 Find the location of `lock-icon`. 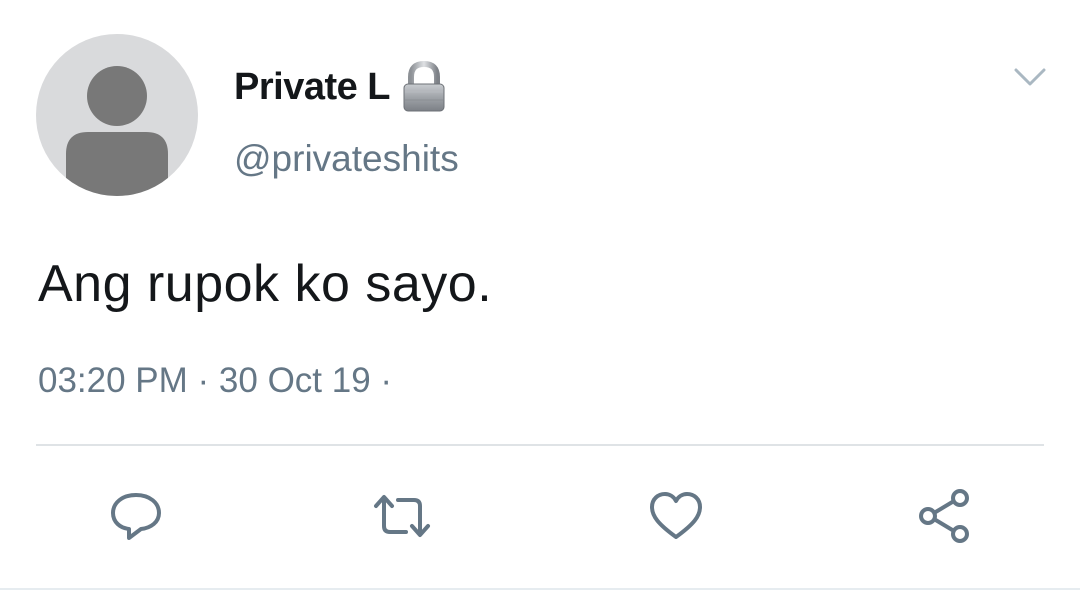

lock-icon is located at coordinates (424, 86).